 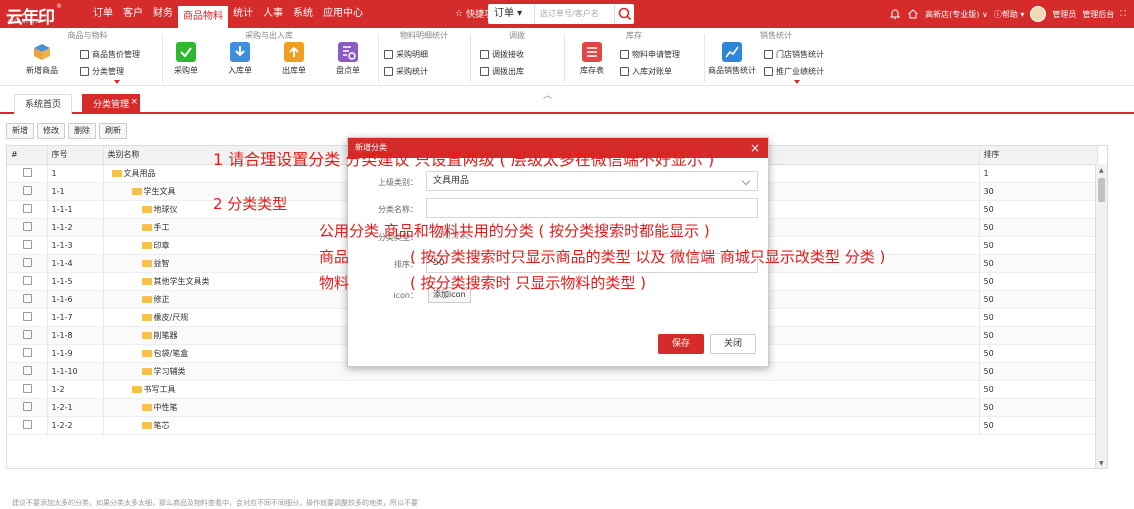 What do you see at coordinates (592, 59) in the screenshot?
I see `inventory-table-button: 库存表` at bounding box center [592, 59].